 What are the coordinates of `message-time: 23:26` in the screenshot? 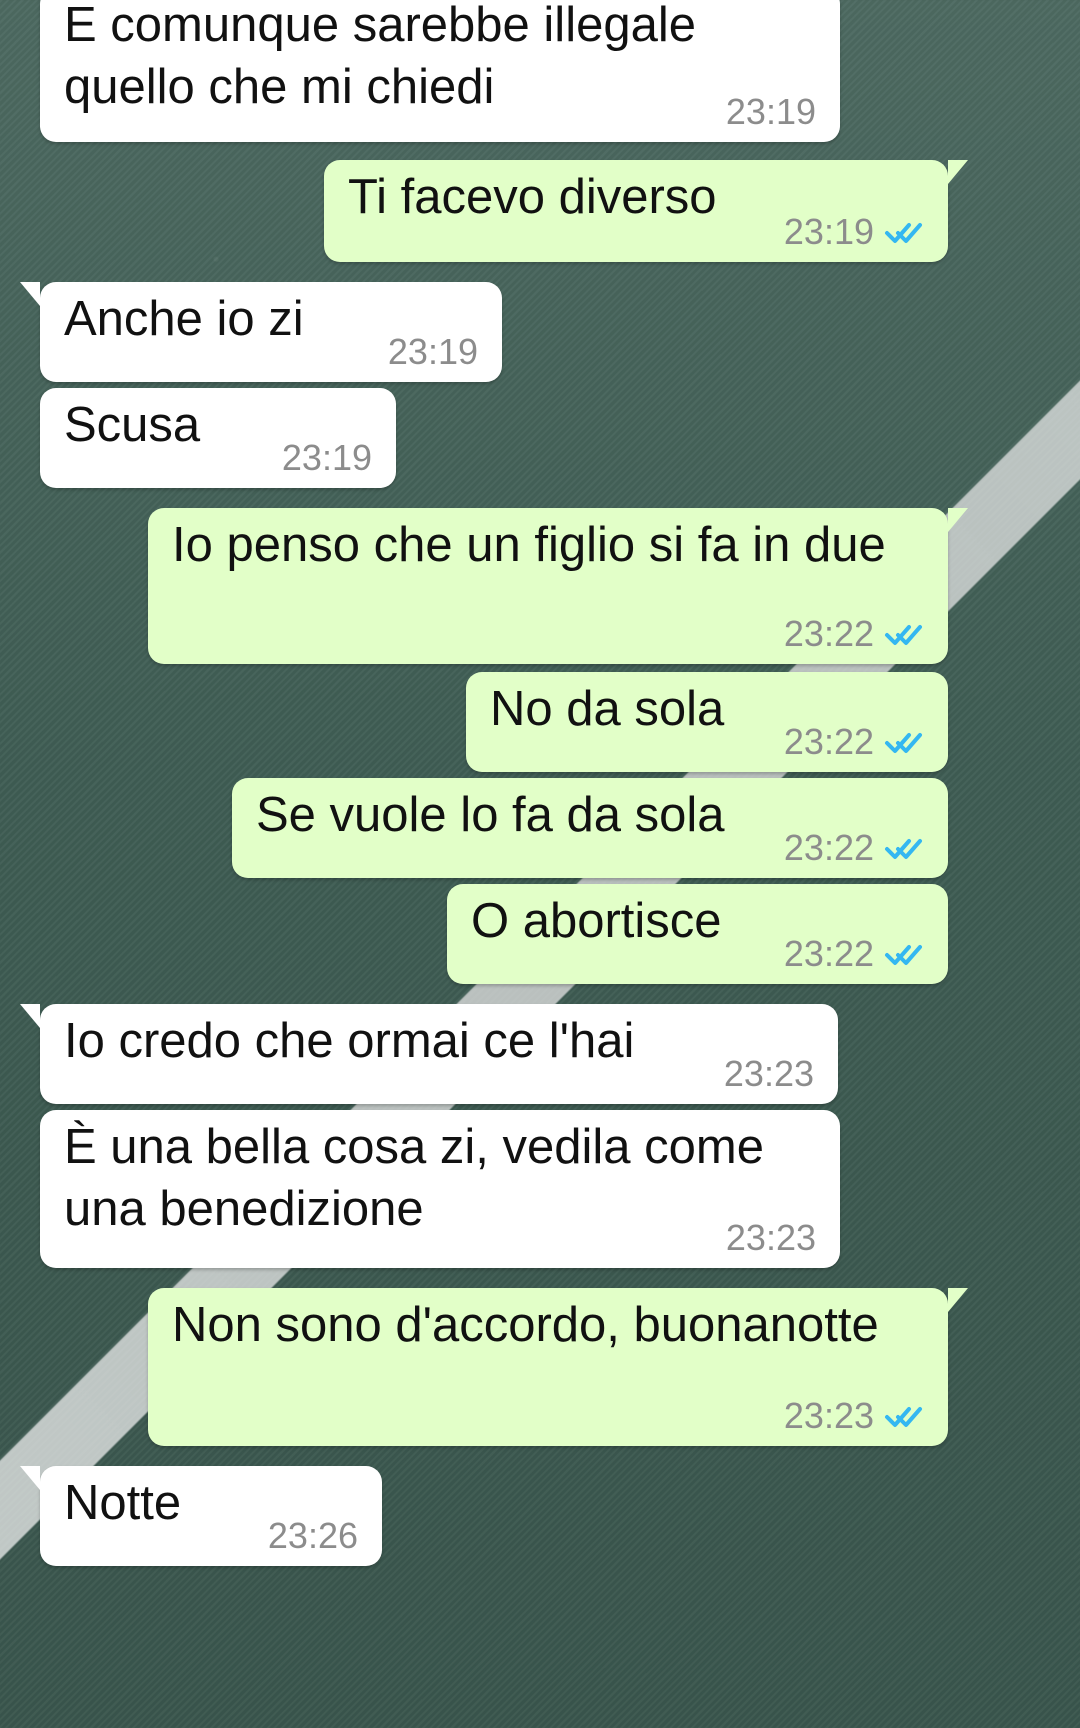 It's located at (312, 1535).